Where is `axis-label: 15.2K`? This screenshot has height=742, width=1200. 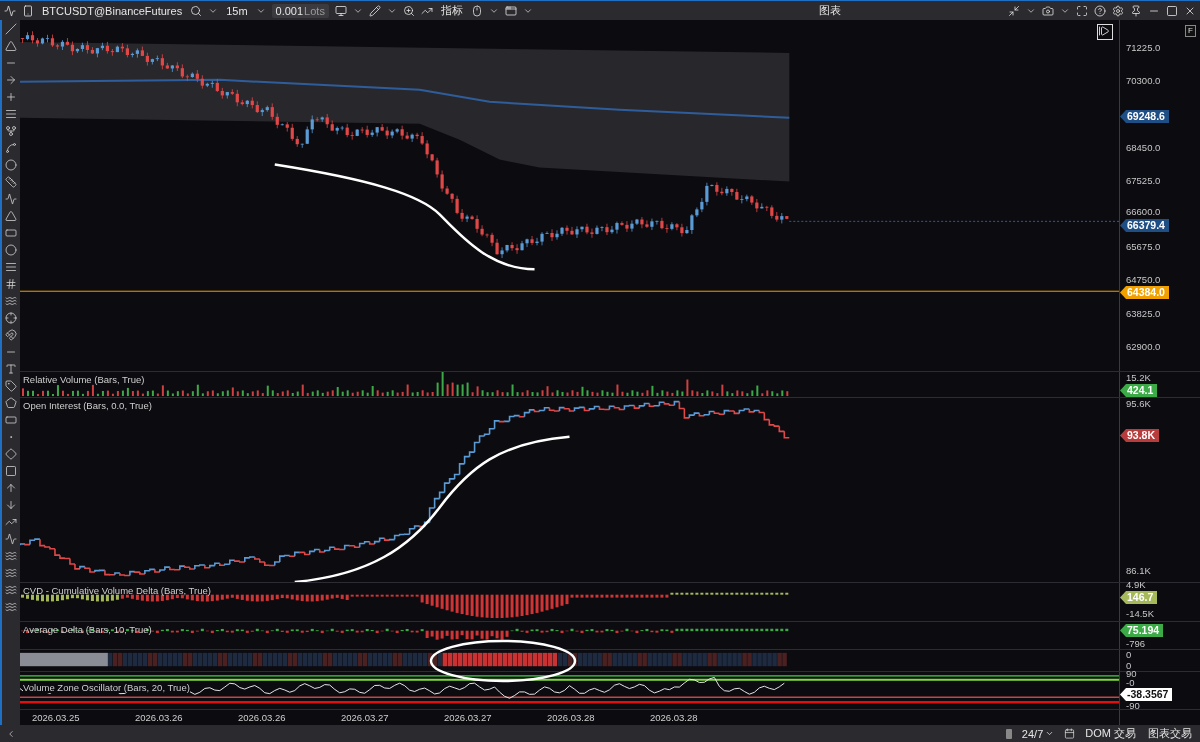 axis-label: 15.2K is located at coordinates (1138, 378).